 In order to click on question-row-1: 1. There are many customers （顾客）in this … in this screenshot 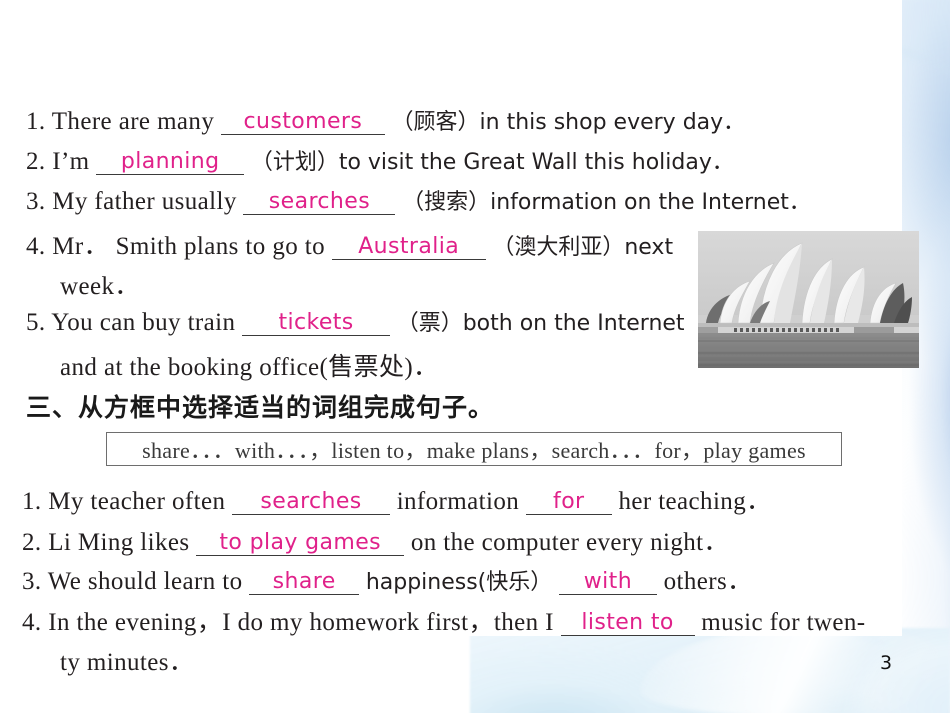, I will do `click(385, 120)`.